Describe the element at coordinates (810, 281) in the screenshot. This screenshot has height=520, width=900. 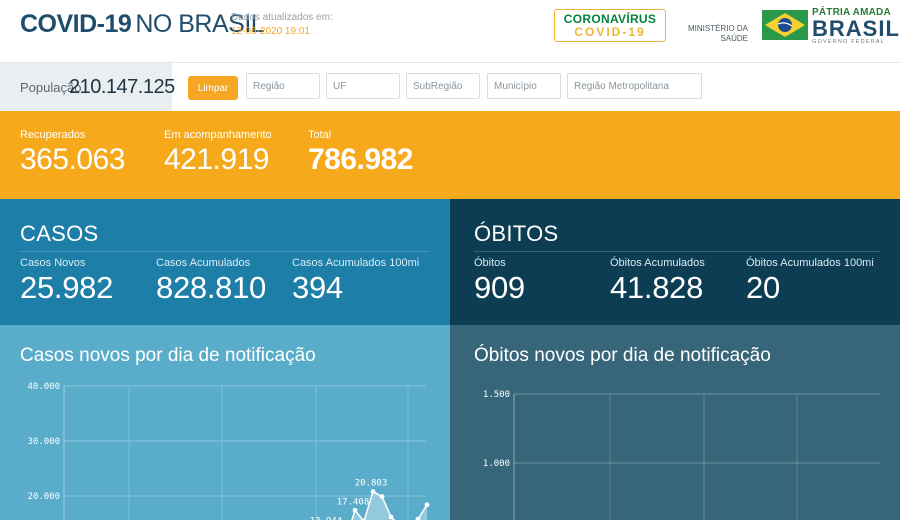
I see `obitos-acumulados-100mi: Óbitos Acumulados 100mi 20` at that location.